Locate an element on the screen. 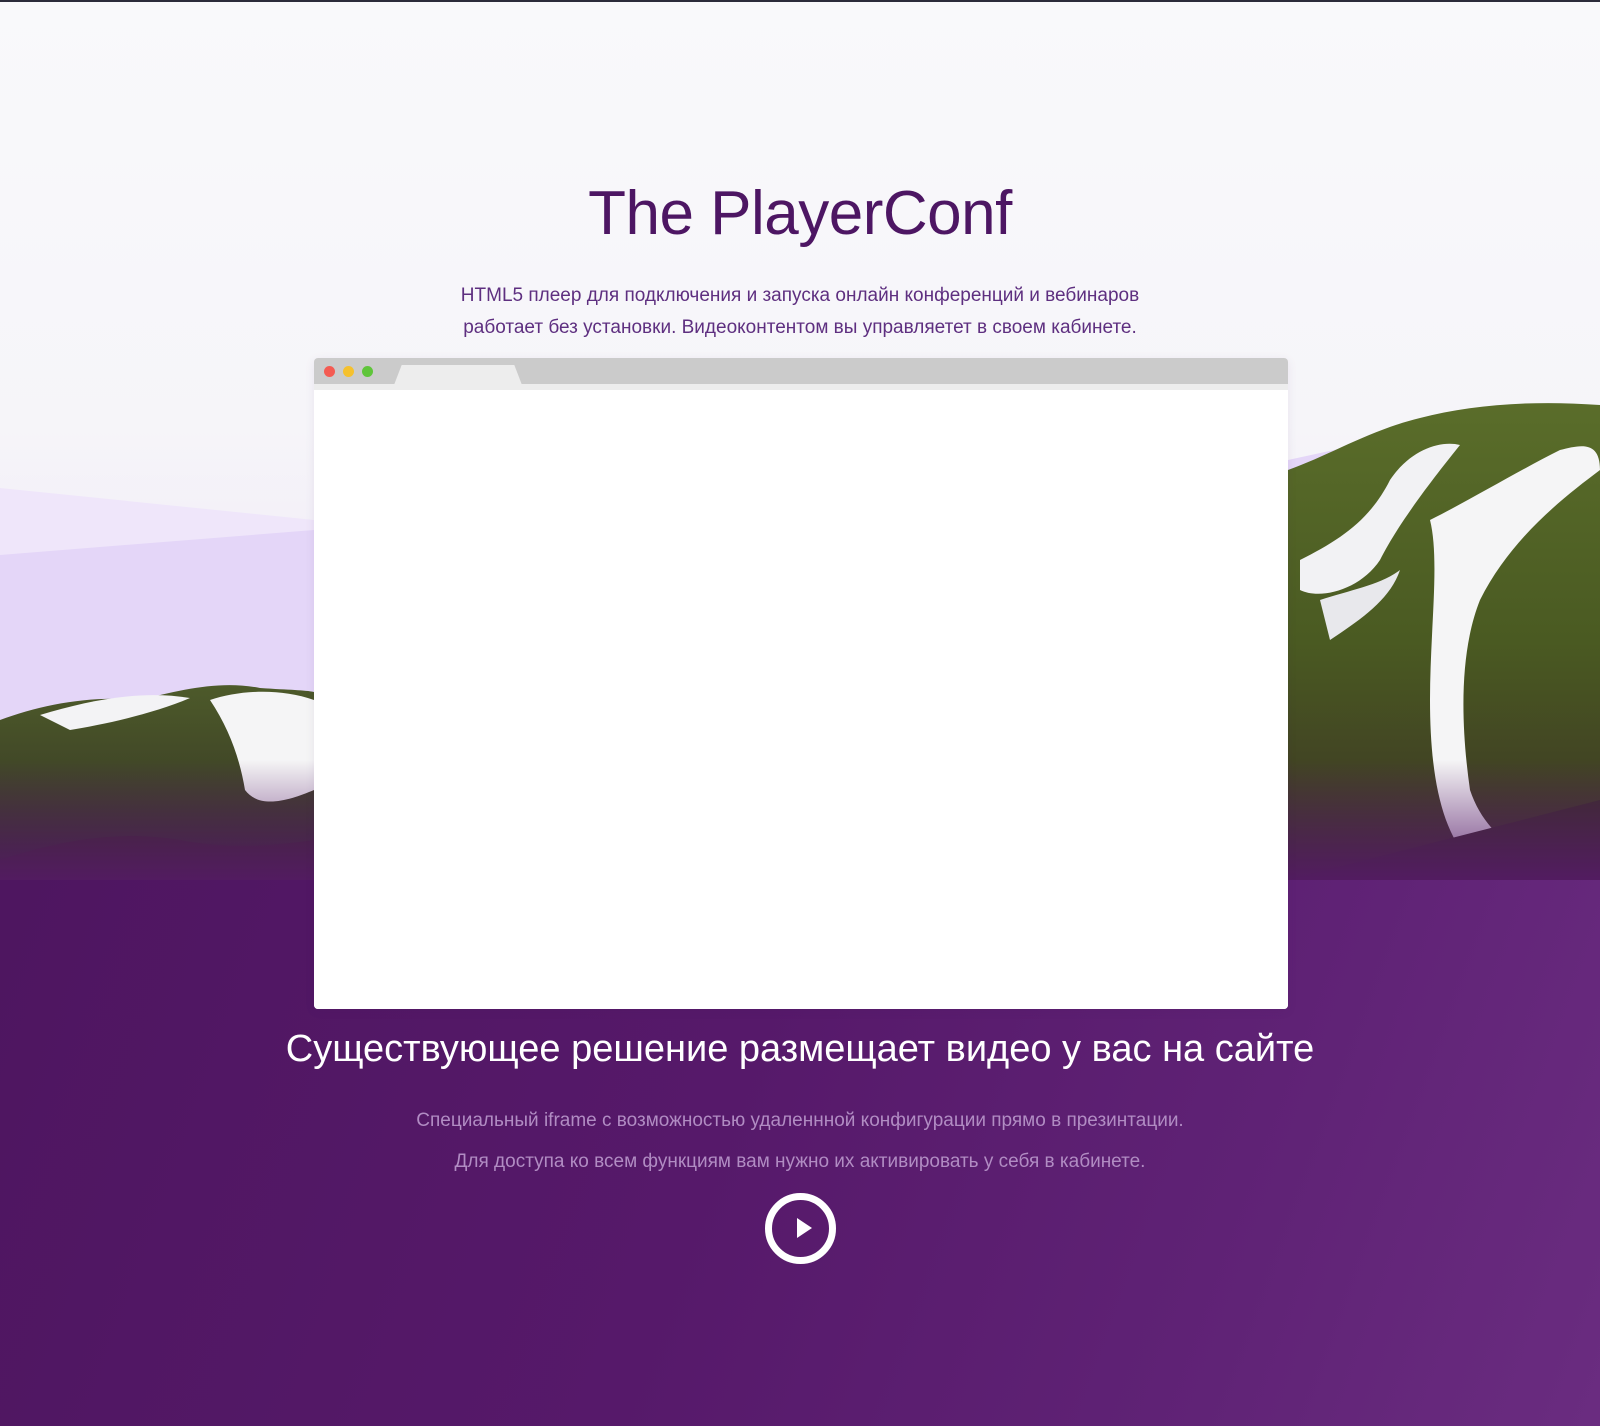 Image resolution: width=1600 pixels, height=1426 pixels. maximize-dot-icon is located at coordinates (367, 371).